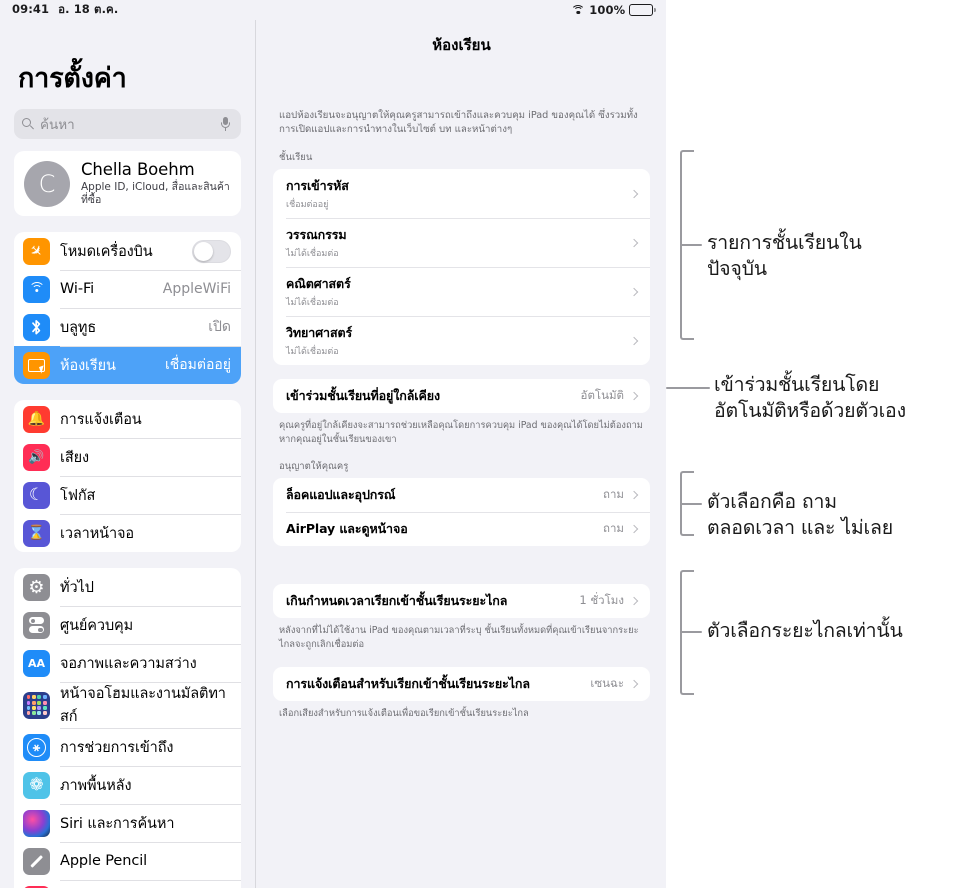 This screenshot has height=888, width=976. I want to click on classes-group-header: ชั้นเรียน, so click(296, 158).